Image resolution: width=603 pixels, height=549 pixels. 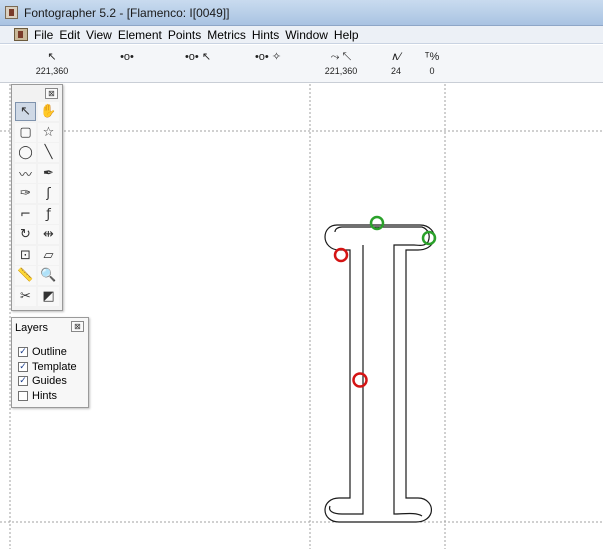 I want to click on glyph-outline-inner, so click(x=379, y=371).